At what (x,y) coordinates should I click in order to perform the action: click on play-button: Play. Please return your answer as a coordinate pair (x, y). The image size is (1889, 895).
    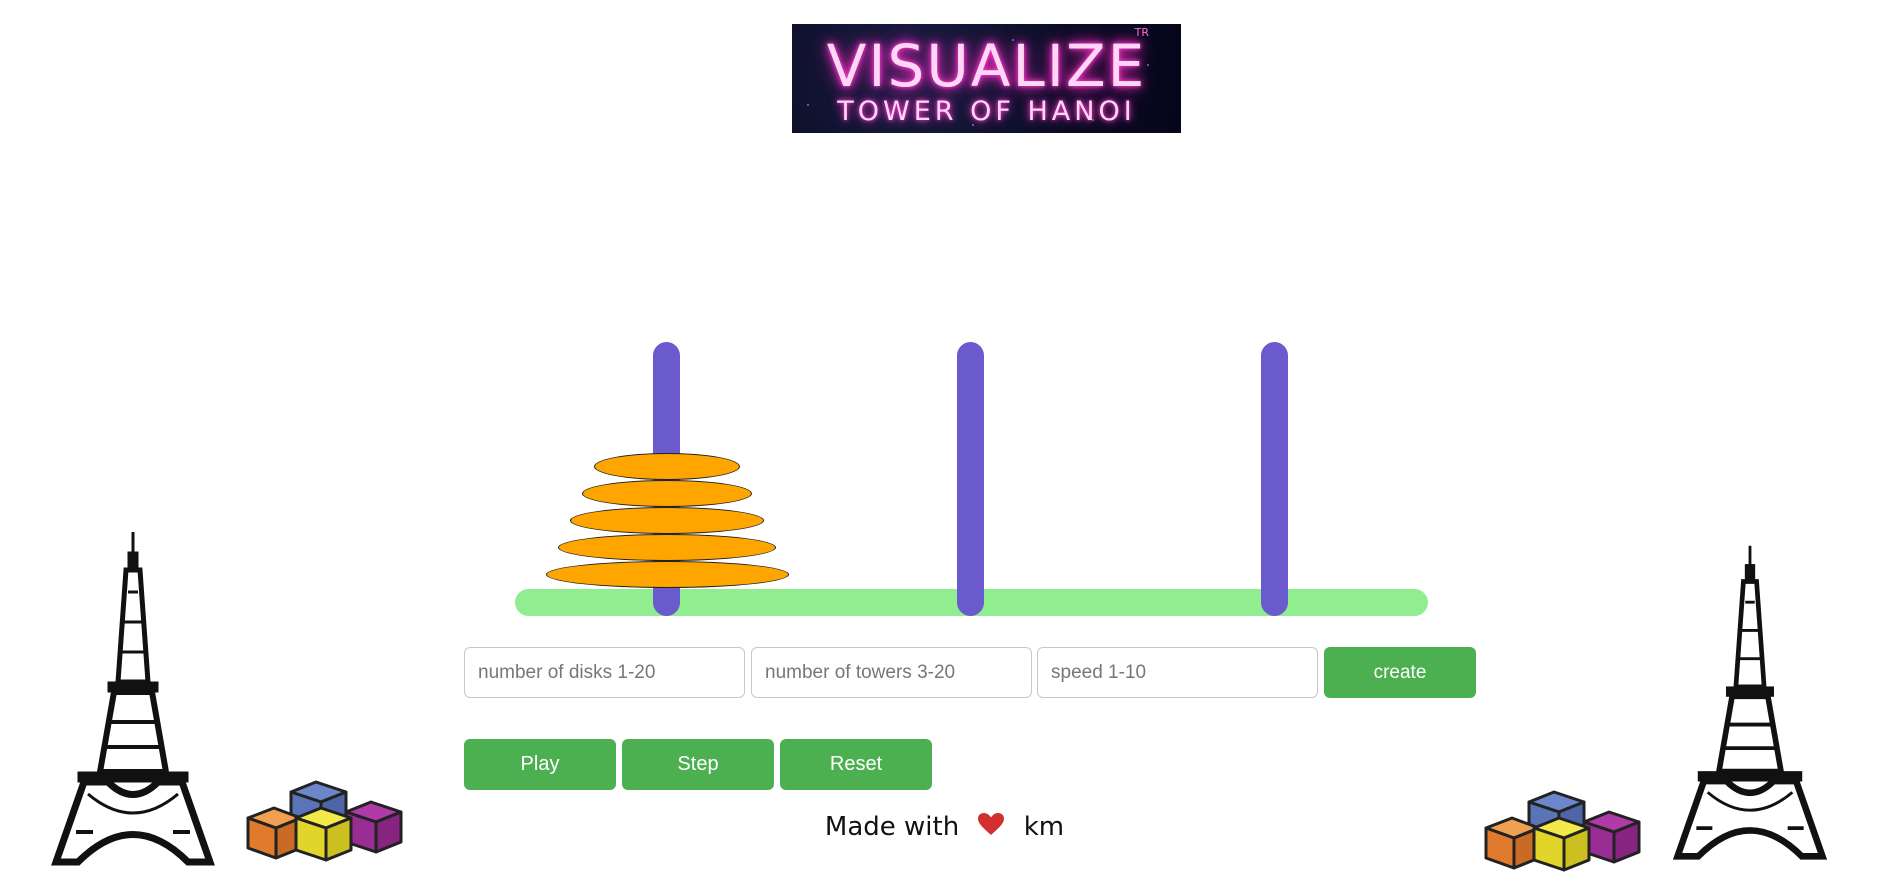
    Looking at the image, I should click on (540, 764).